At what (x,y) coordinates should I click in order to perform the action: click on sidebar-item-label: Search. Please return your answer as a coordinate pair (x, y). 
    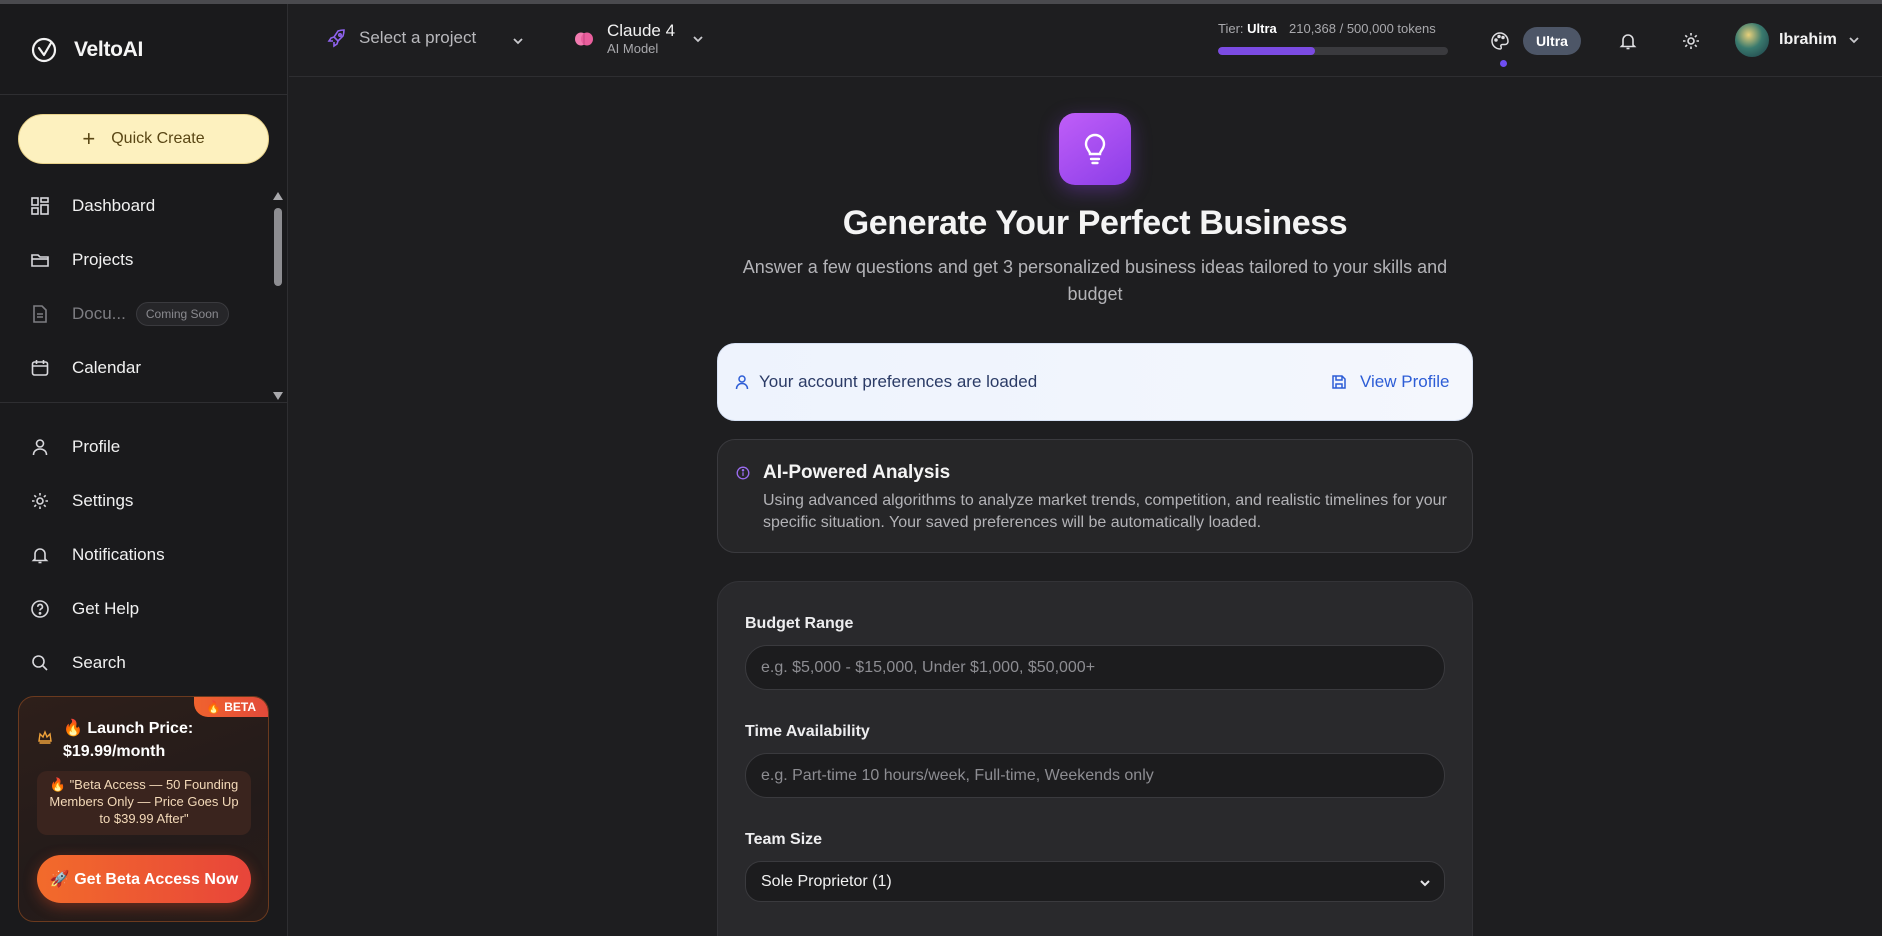
    Looking at the image, I should click on (99, 662).